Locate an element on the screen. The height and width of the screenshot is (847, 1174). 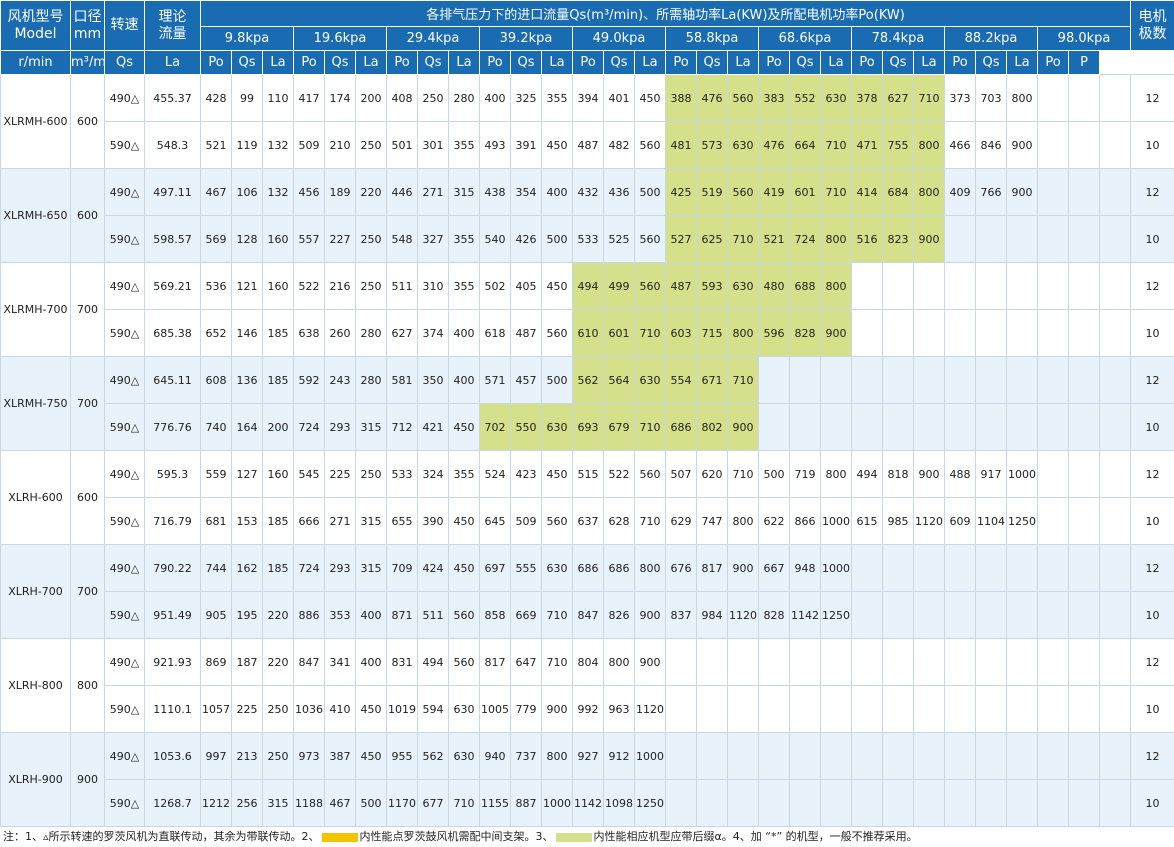
data-cell: 828 is located at coordinates (774, 615).